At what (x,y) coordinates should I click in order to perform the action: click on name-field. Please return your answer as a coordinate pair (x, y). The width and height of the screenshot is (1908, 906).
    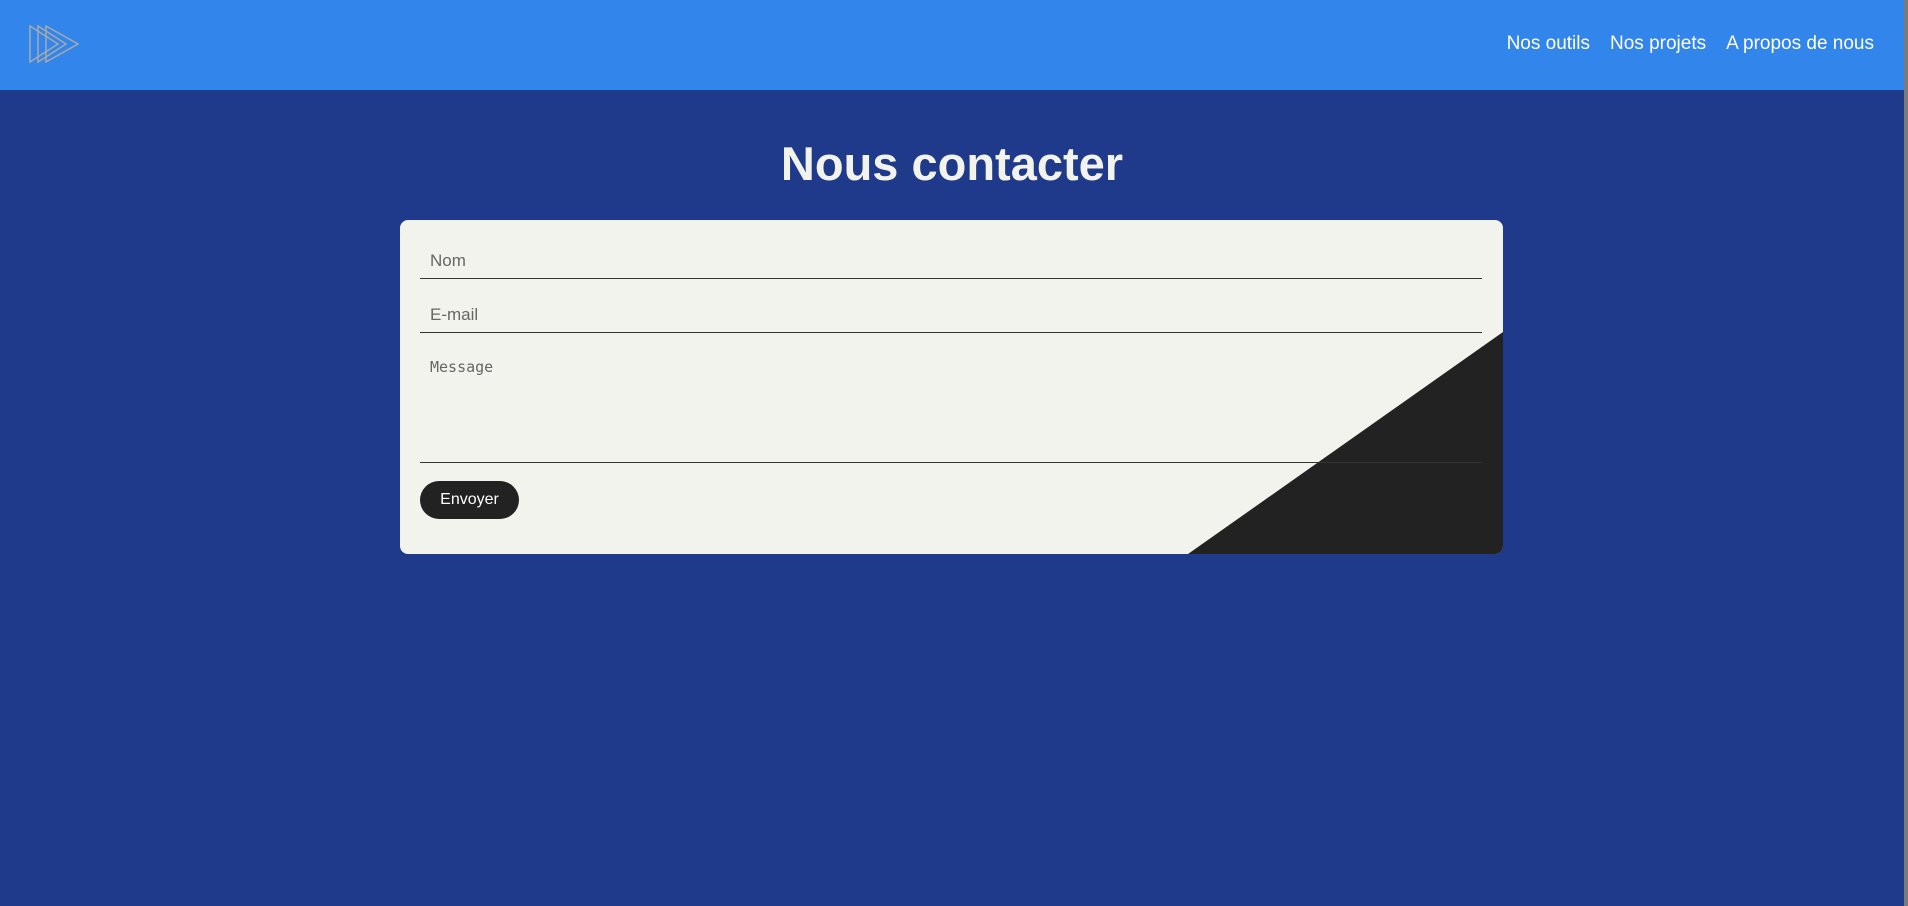
    Looking at the image, I should click on (951, 261).